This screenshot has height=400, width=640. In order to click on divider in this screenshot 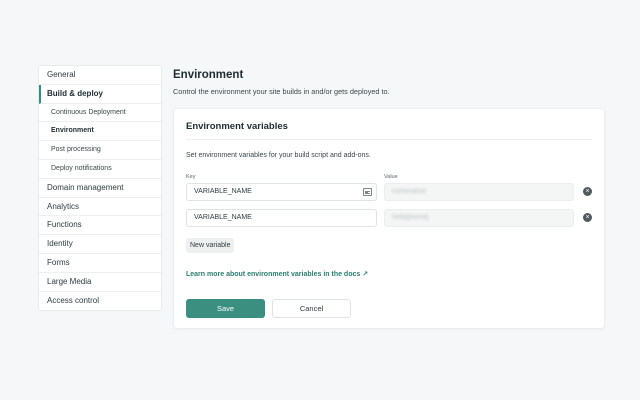, I will do `click(389, 139)`.